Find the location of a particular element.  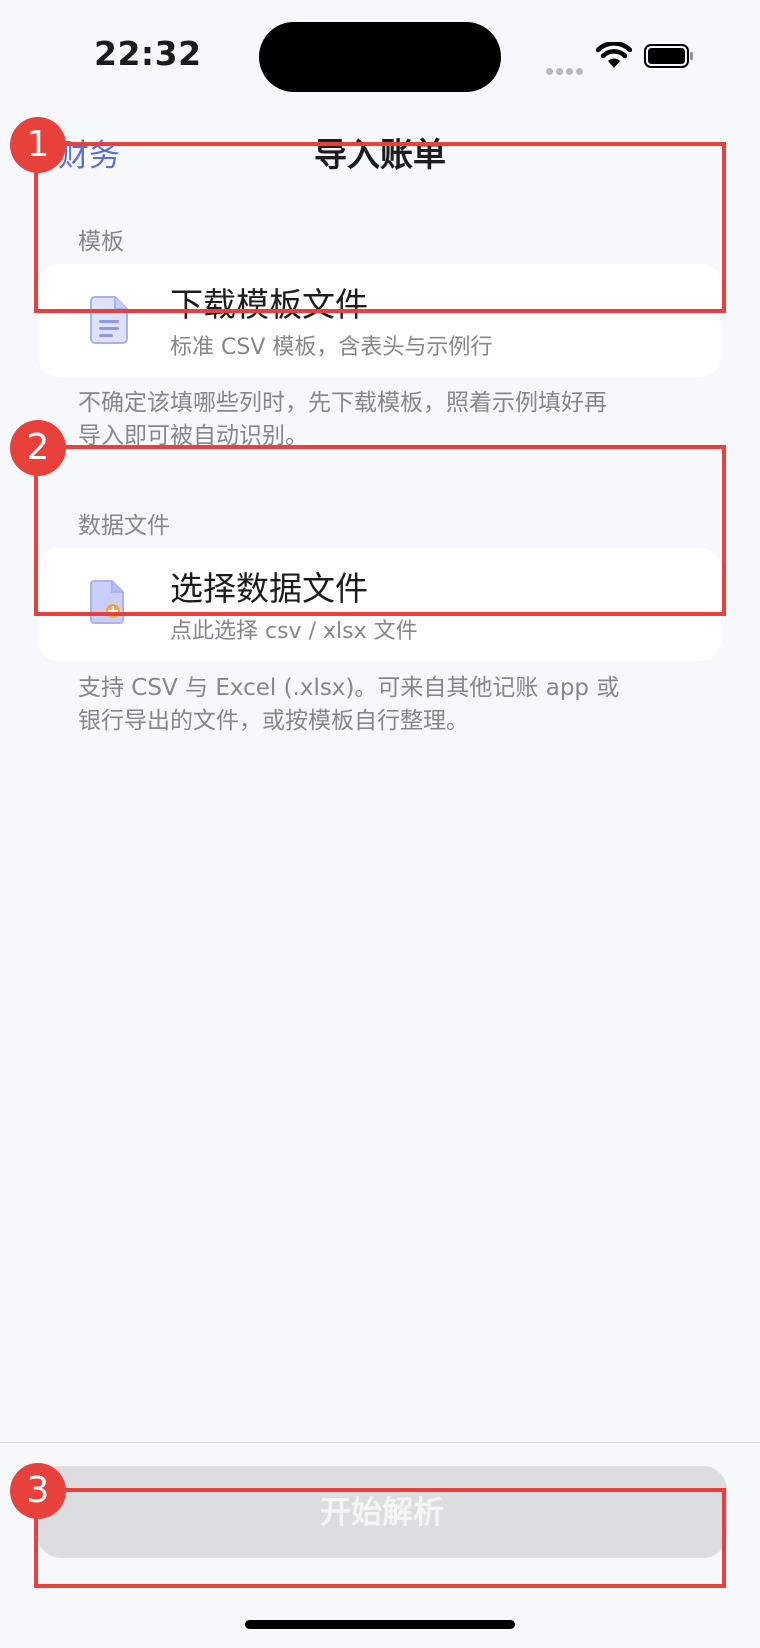

card-subtitle: 标准 CSV 模板，含表头与示例行 is located at coordinates (331, 347).